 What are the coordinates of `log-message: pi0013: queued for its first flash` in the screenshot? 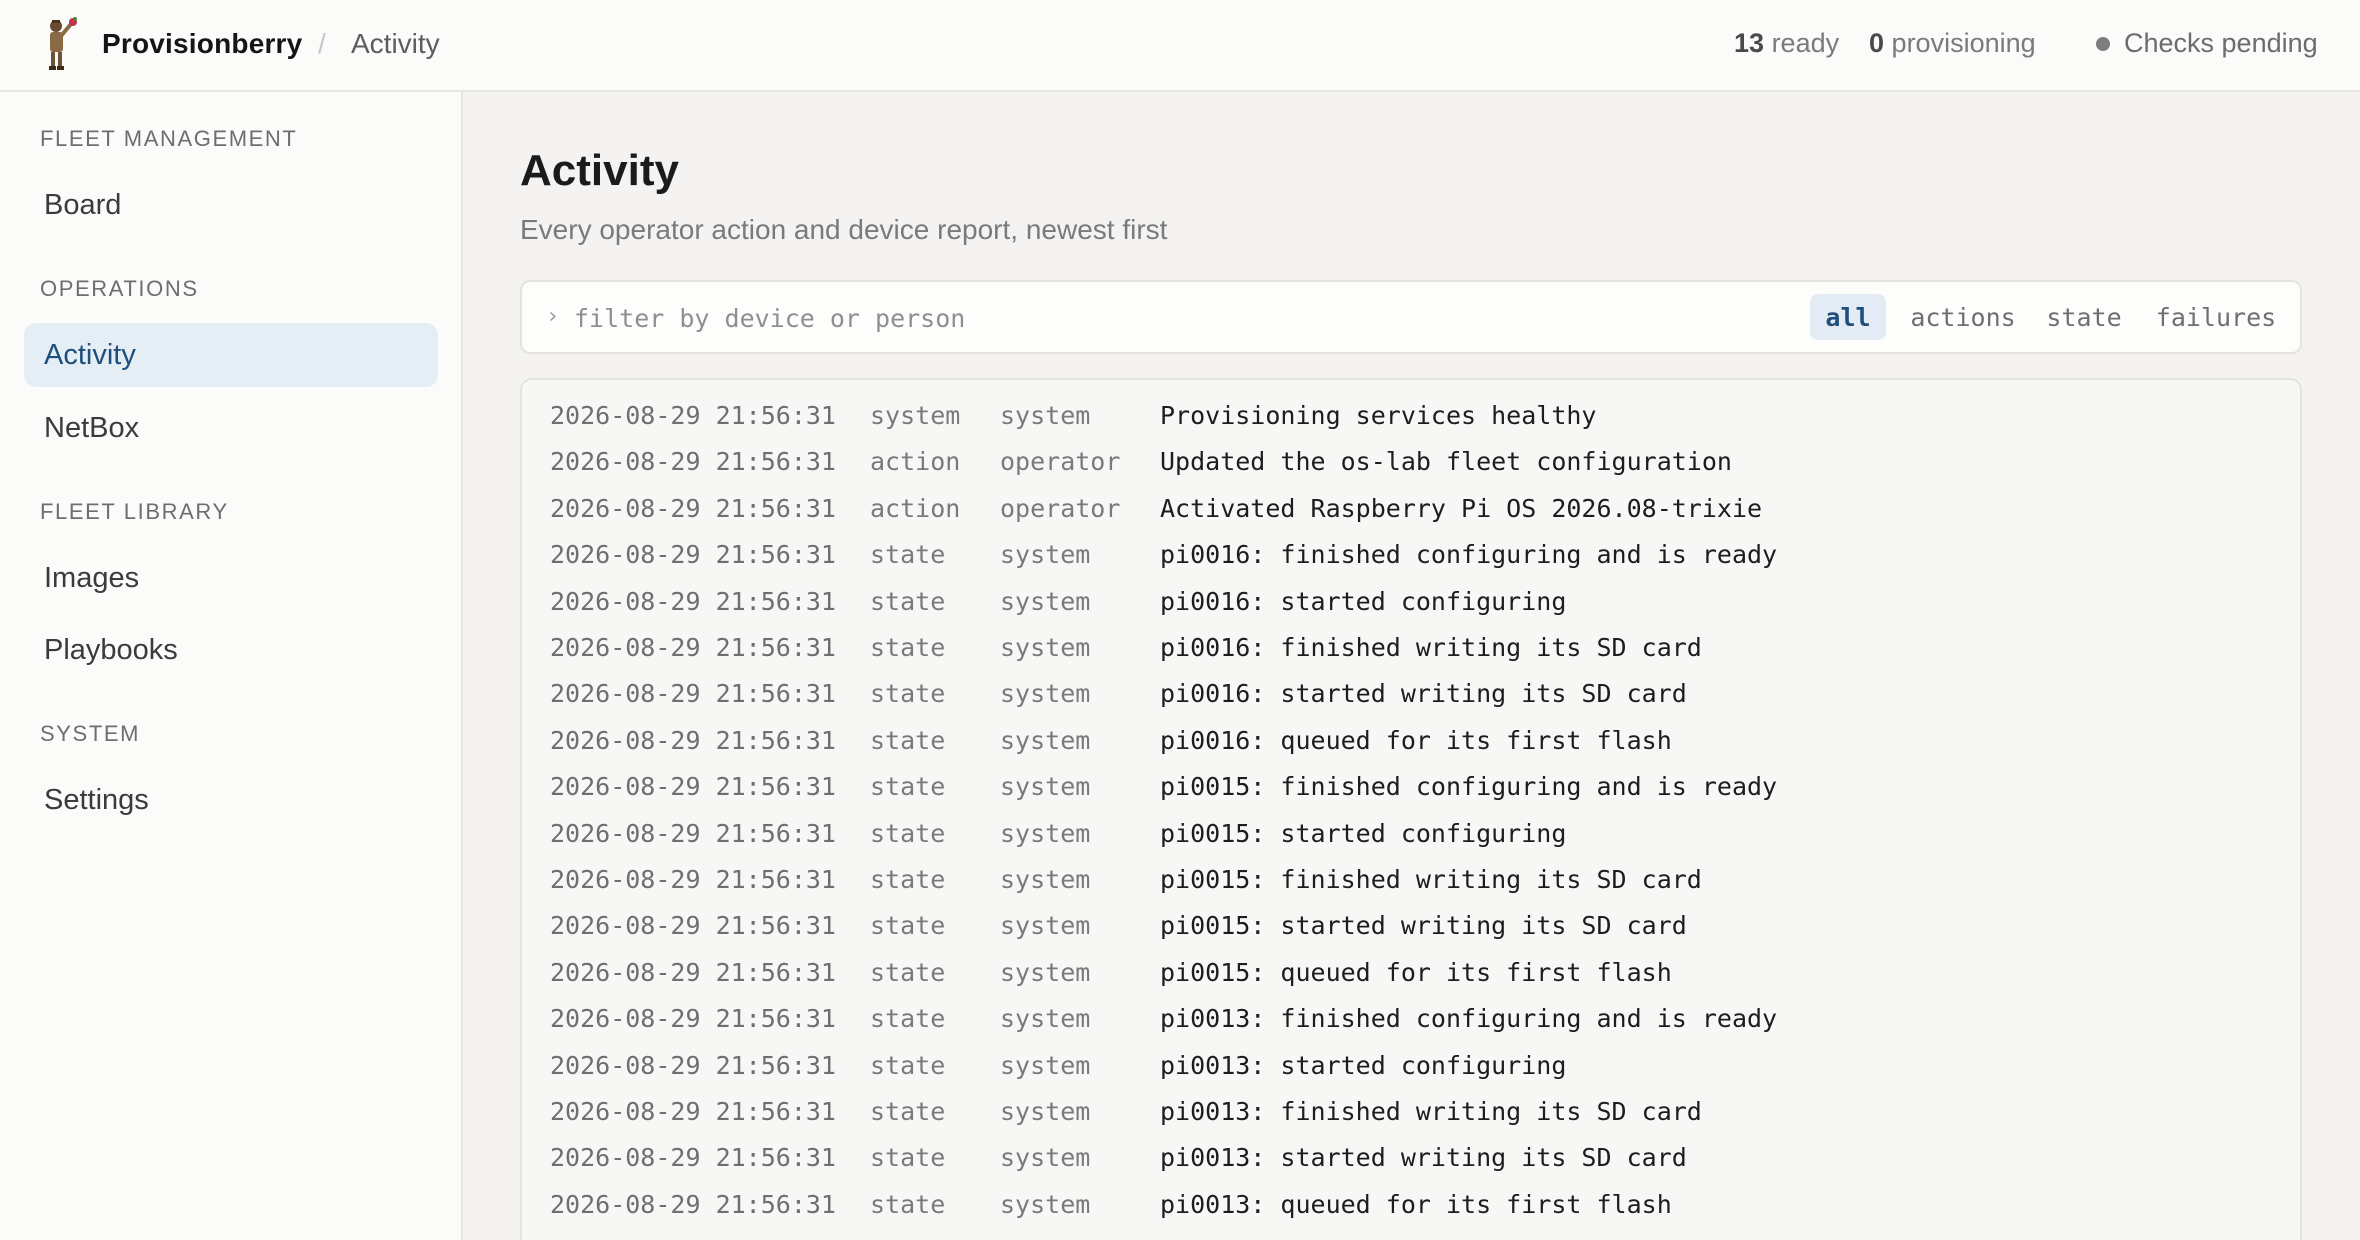 It's located at (1416, 1204).